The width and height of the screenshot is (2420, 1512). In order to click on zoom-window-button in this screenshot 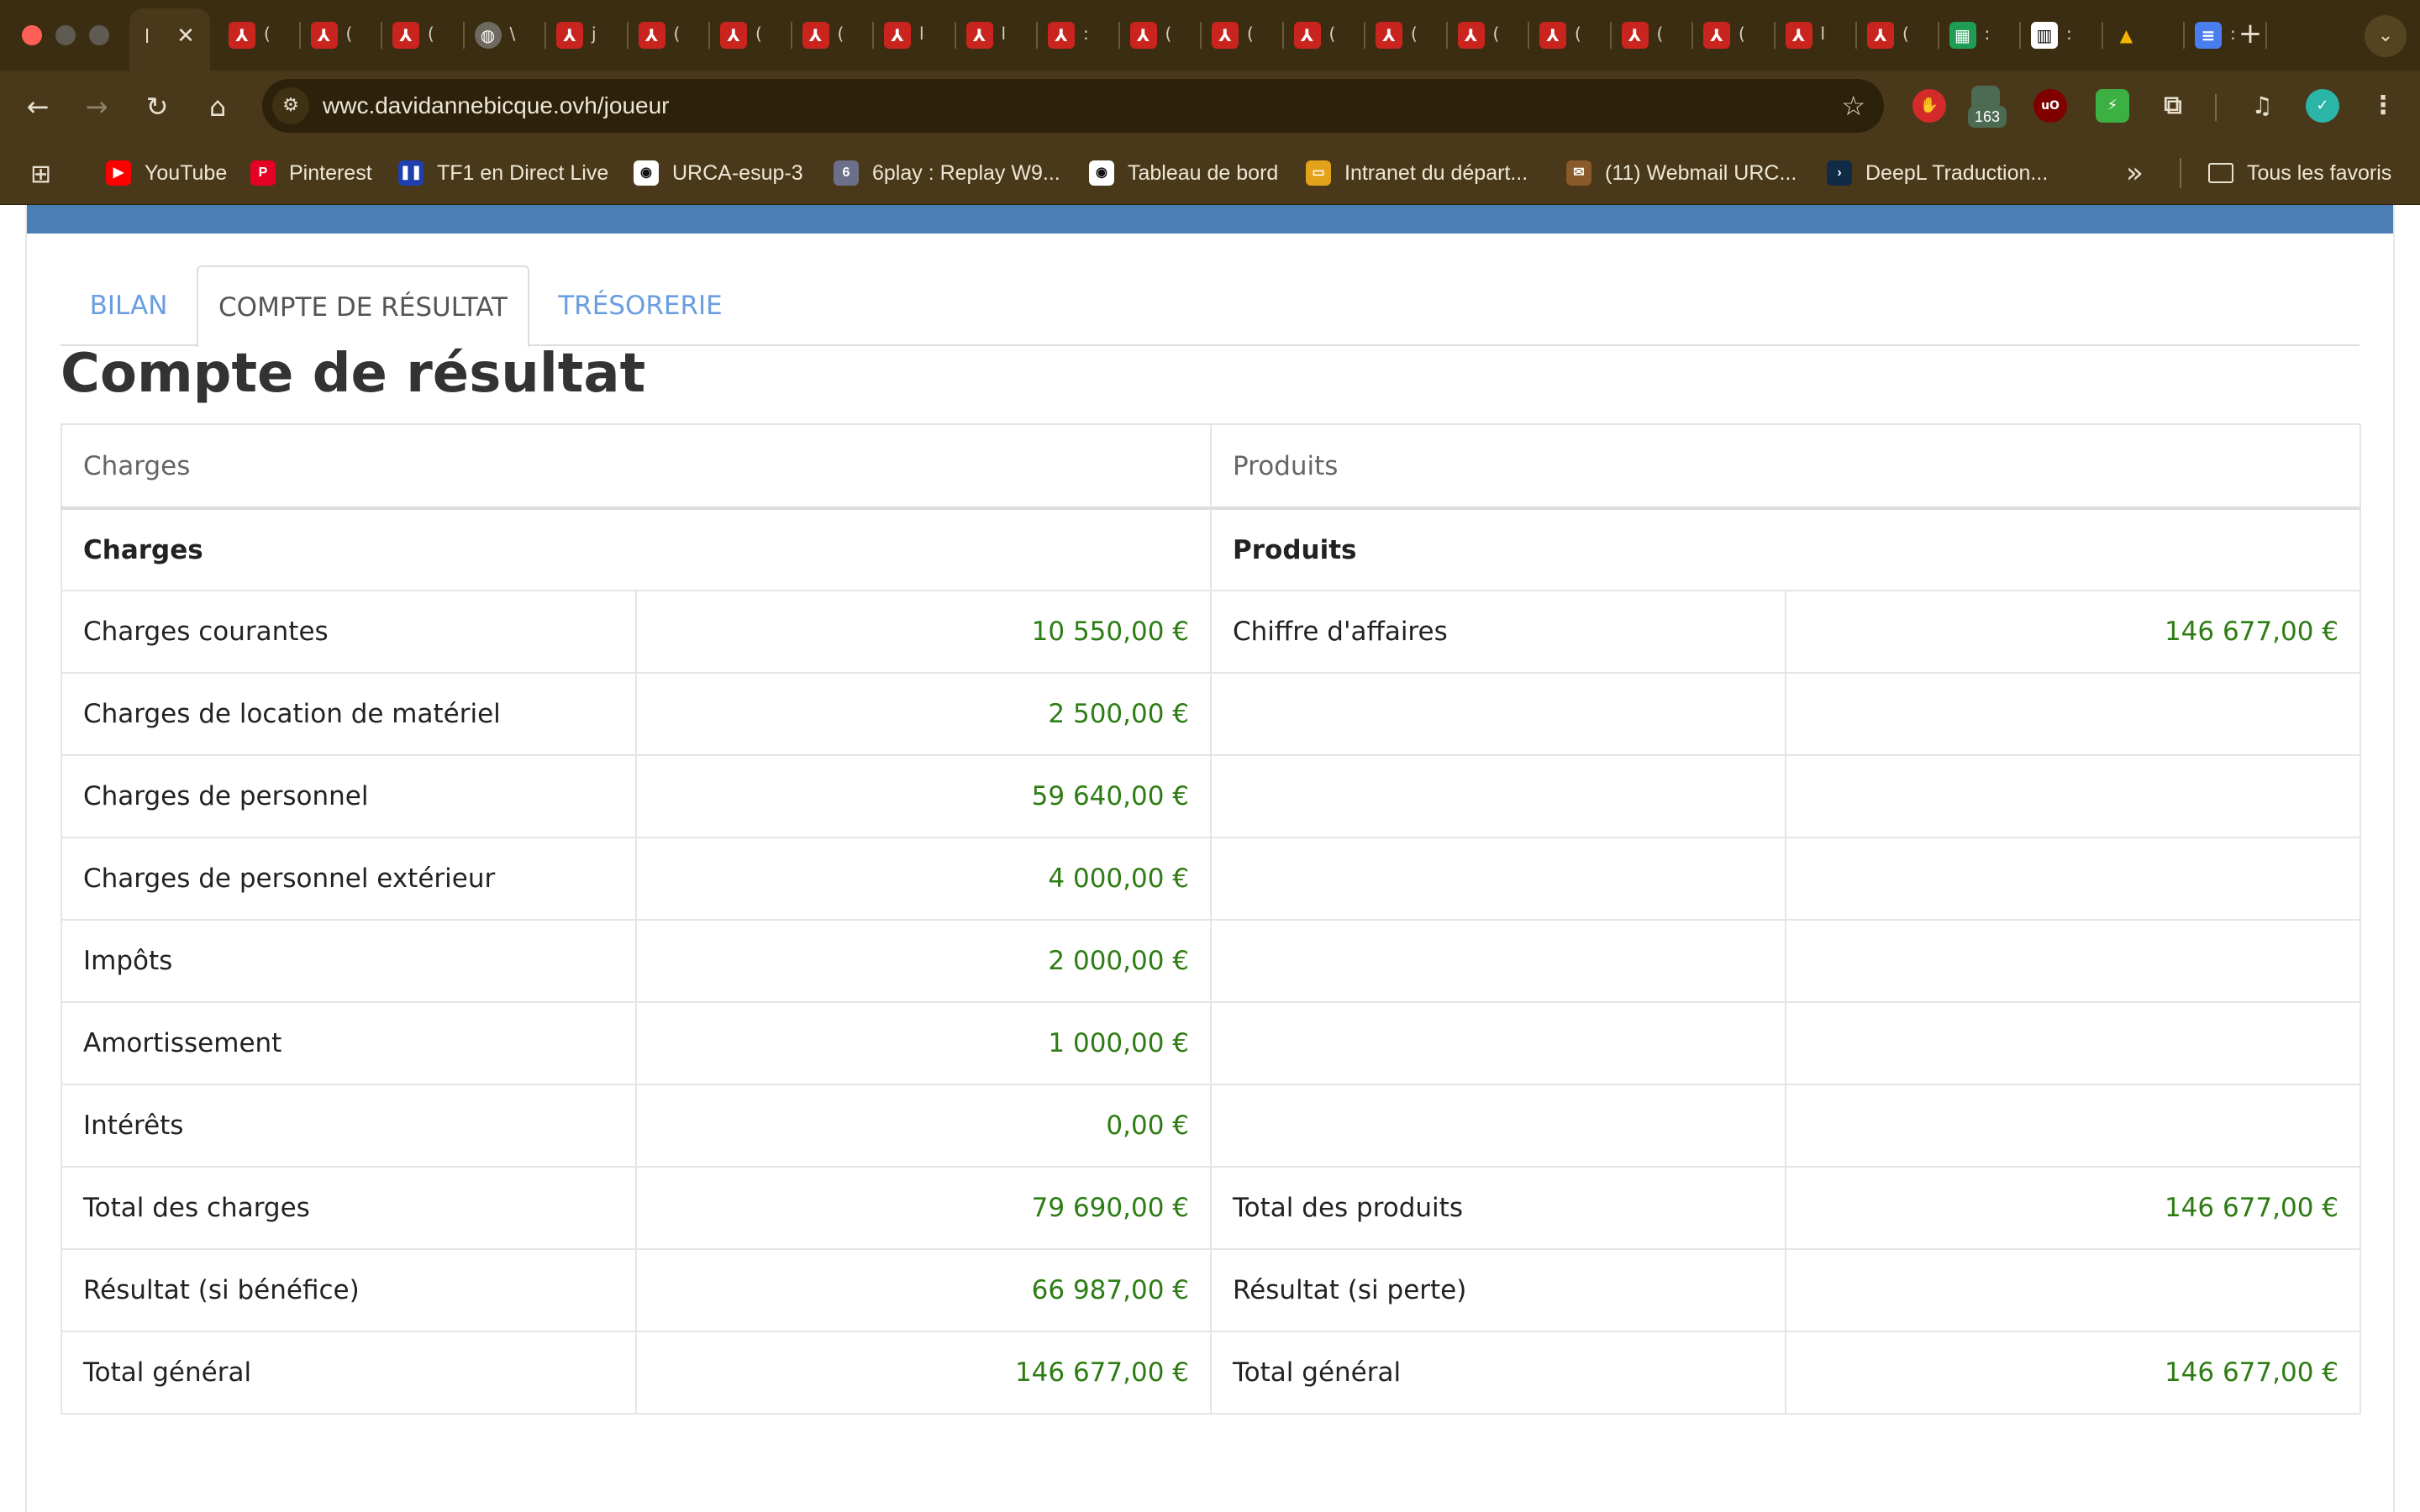, I will do `click(99, 35)`.